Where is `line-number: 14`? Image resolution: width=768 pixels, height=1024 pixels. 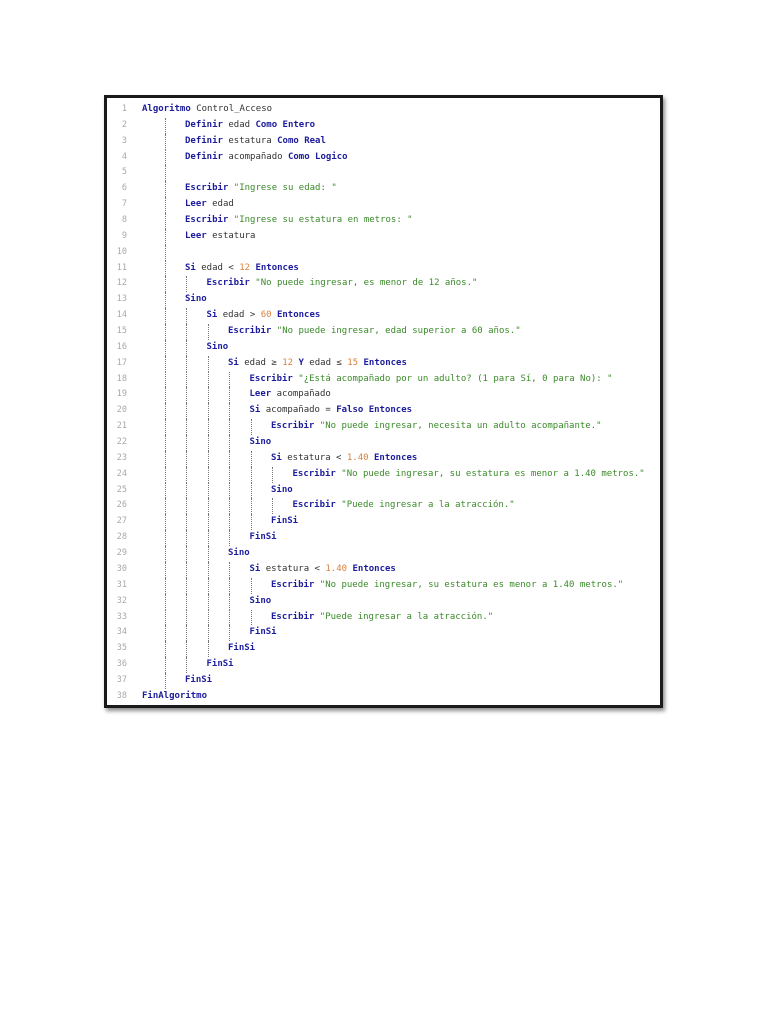 line-number: 14 is located at coordinates (121, 315).